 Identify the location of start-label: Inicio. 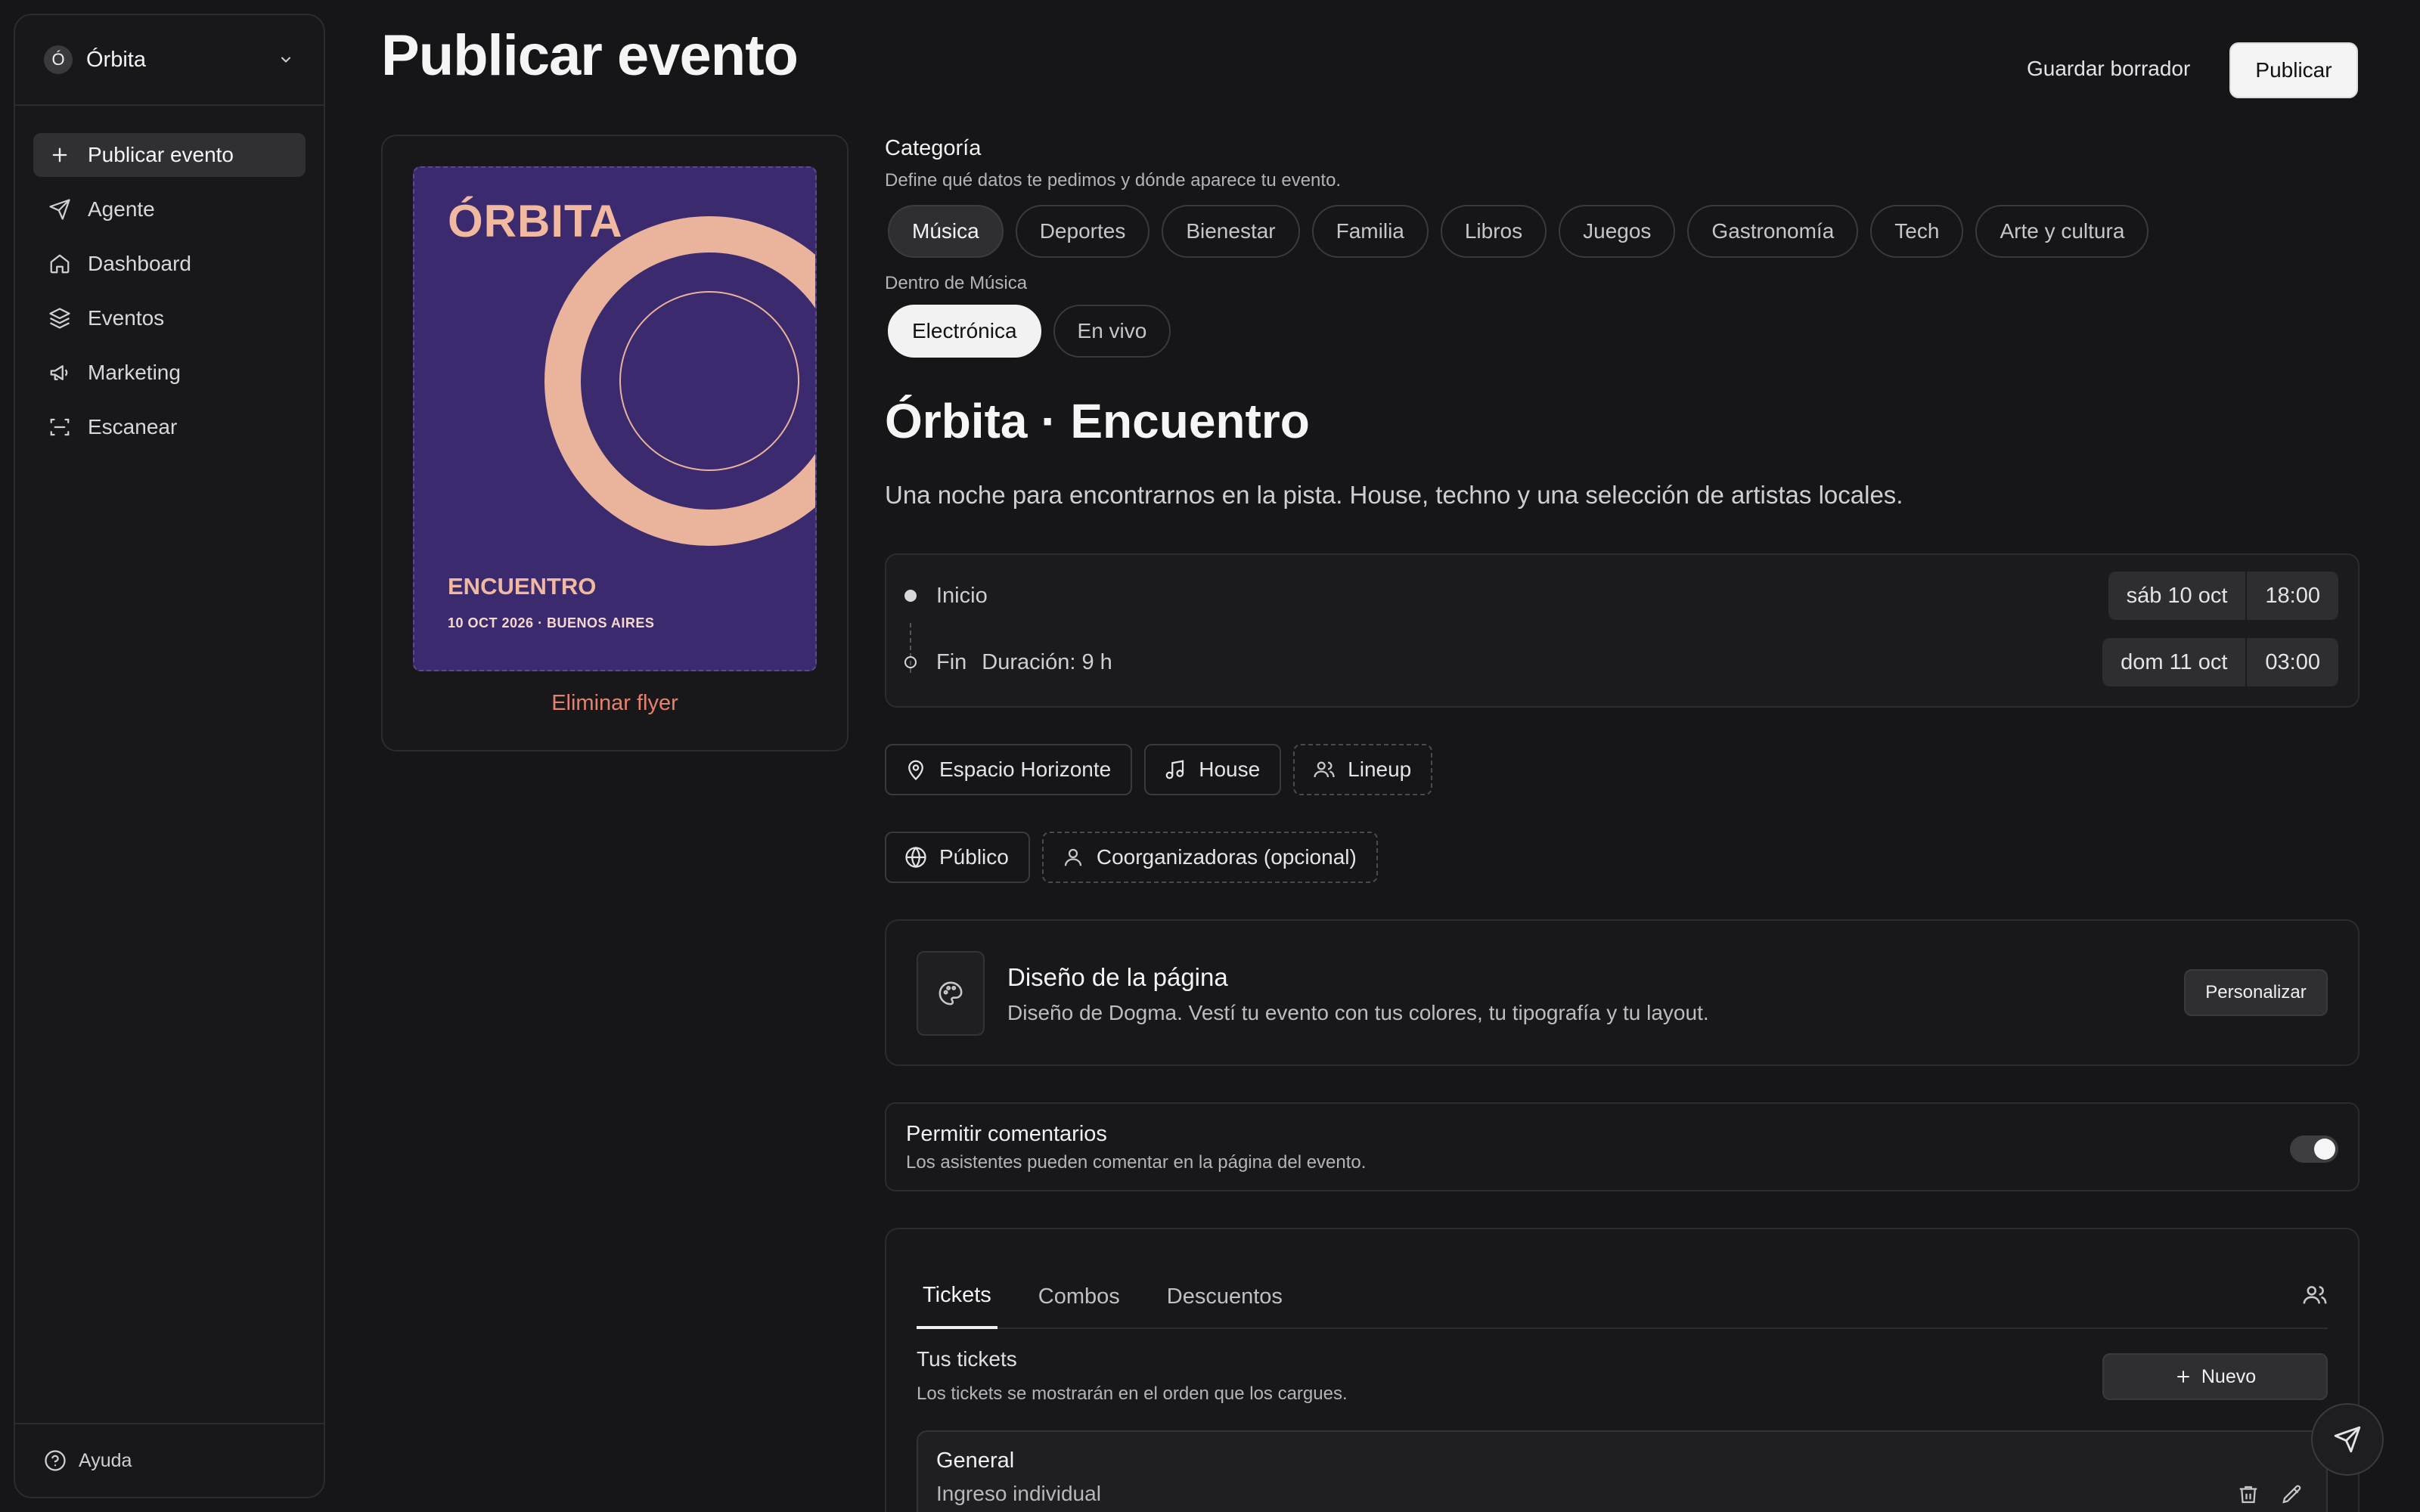
(962, 595).